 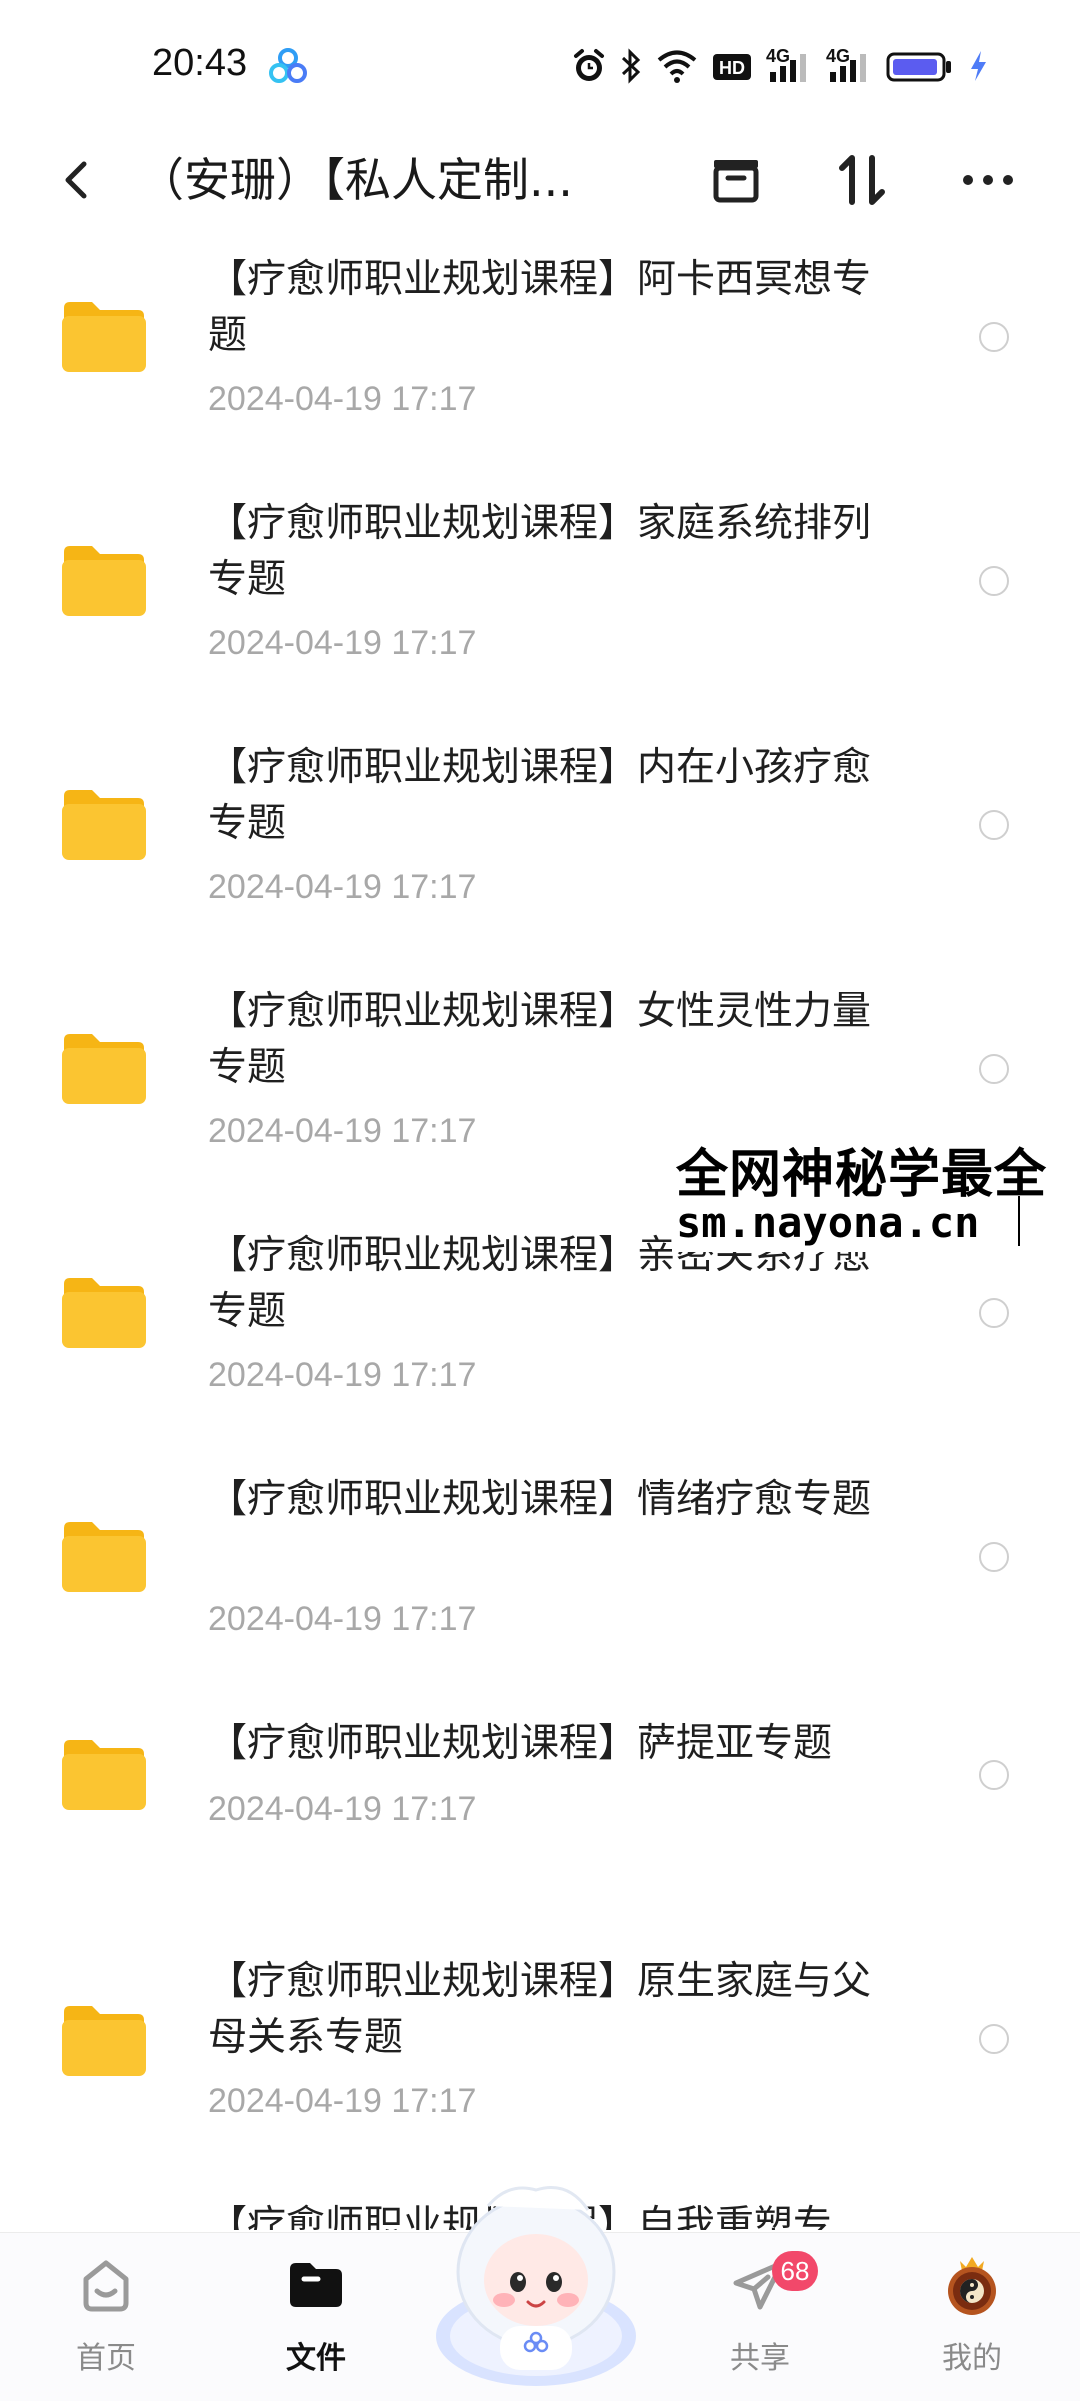 What do you see at coordinates (540, 795) in the screenshot?
I see `file-name: 【疗愈师职业规划课程】内在小孩疗愈专题` at bounding box center [540, 795].